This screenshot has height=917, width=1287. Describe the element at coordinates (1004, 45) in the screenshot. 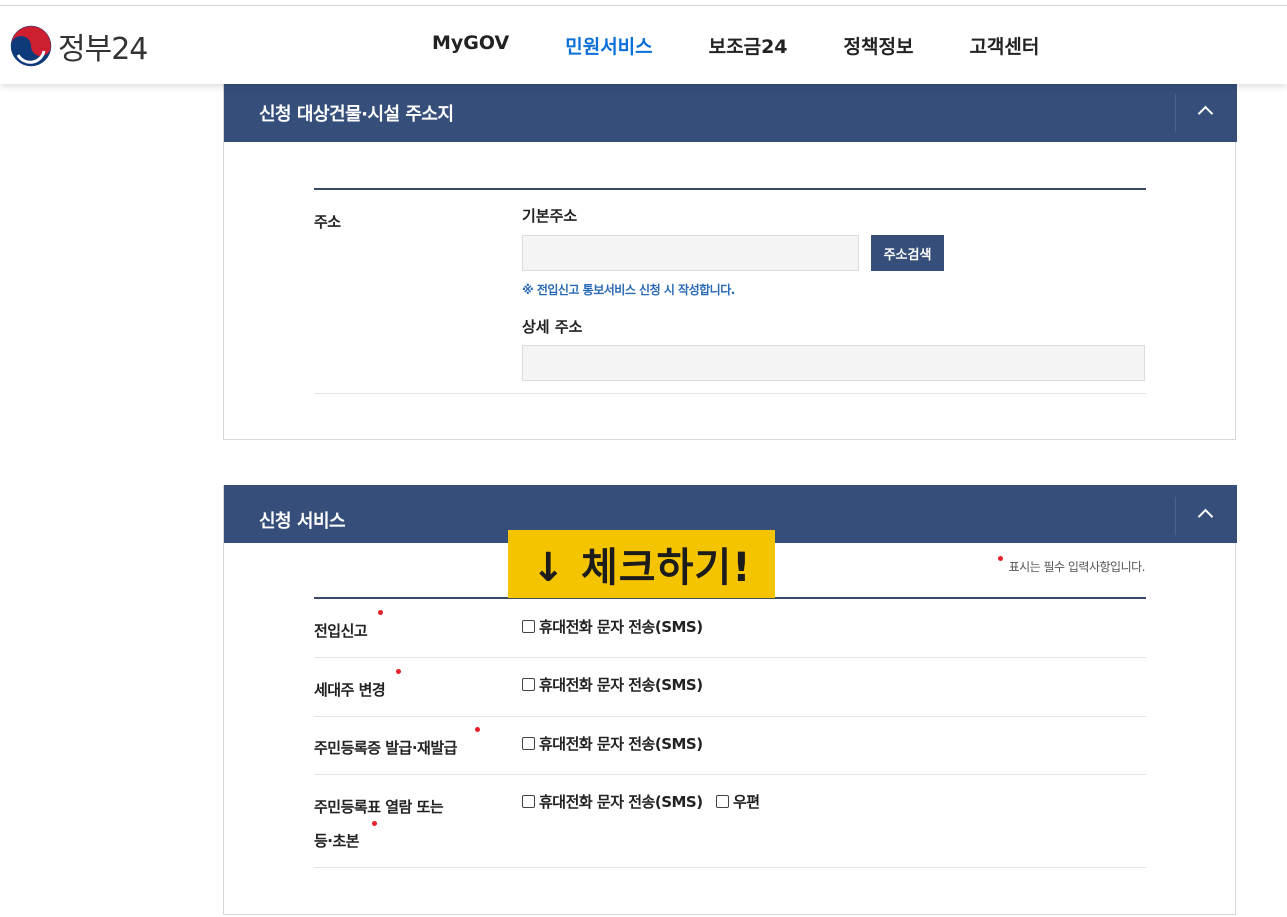

I see `nav-item-customer-center: 고객센터` at that location.